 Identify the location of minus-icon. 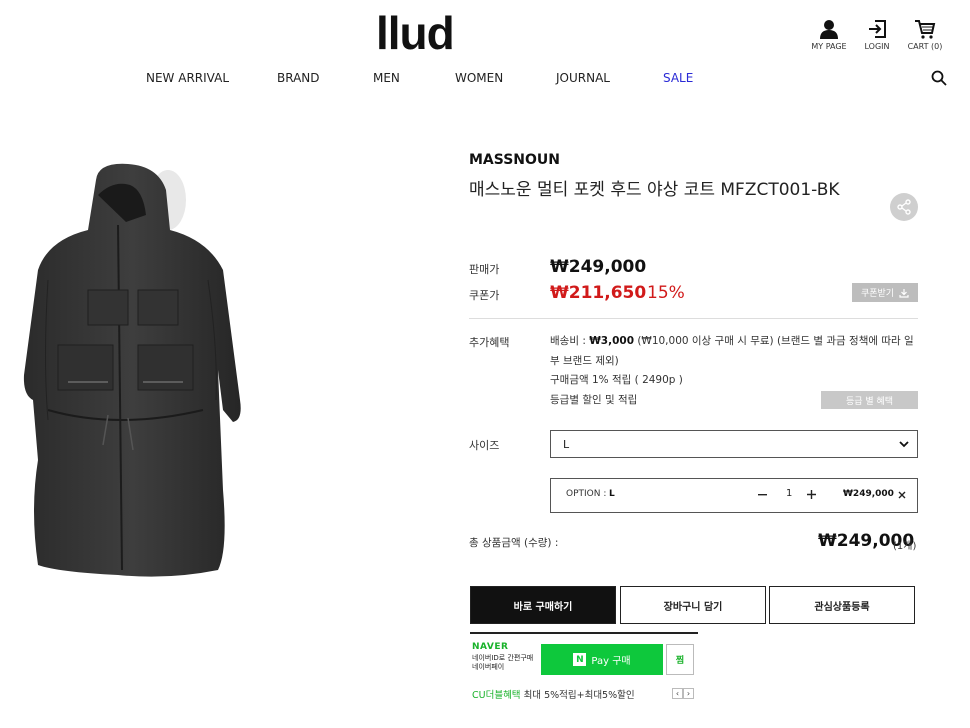
(762, 495).